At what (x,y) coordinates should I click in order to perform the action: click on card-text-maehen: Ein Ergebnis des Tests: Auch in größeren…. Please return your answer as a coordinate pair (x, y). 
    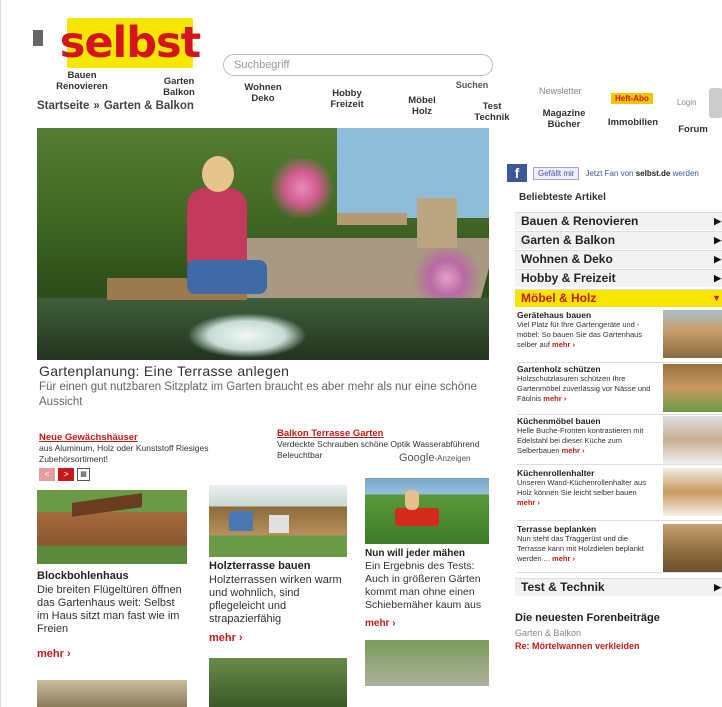
    Looking at the image, I should click on (423, 585).